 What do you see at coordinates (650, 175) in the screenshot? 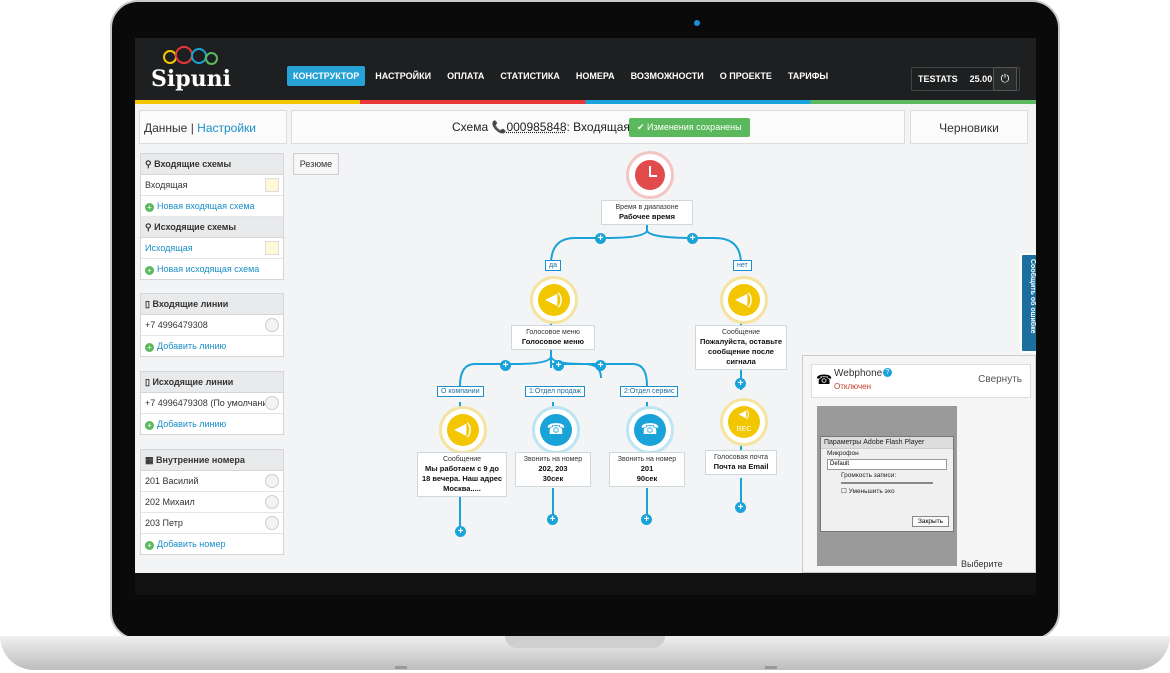
I see `clock-icon` at bounding box center [650, 175].